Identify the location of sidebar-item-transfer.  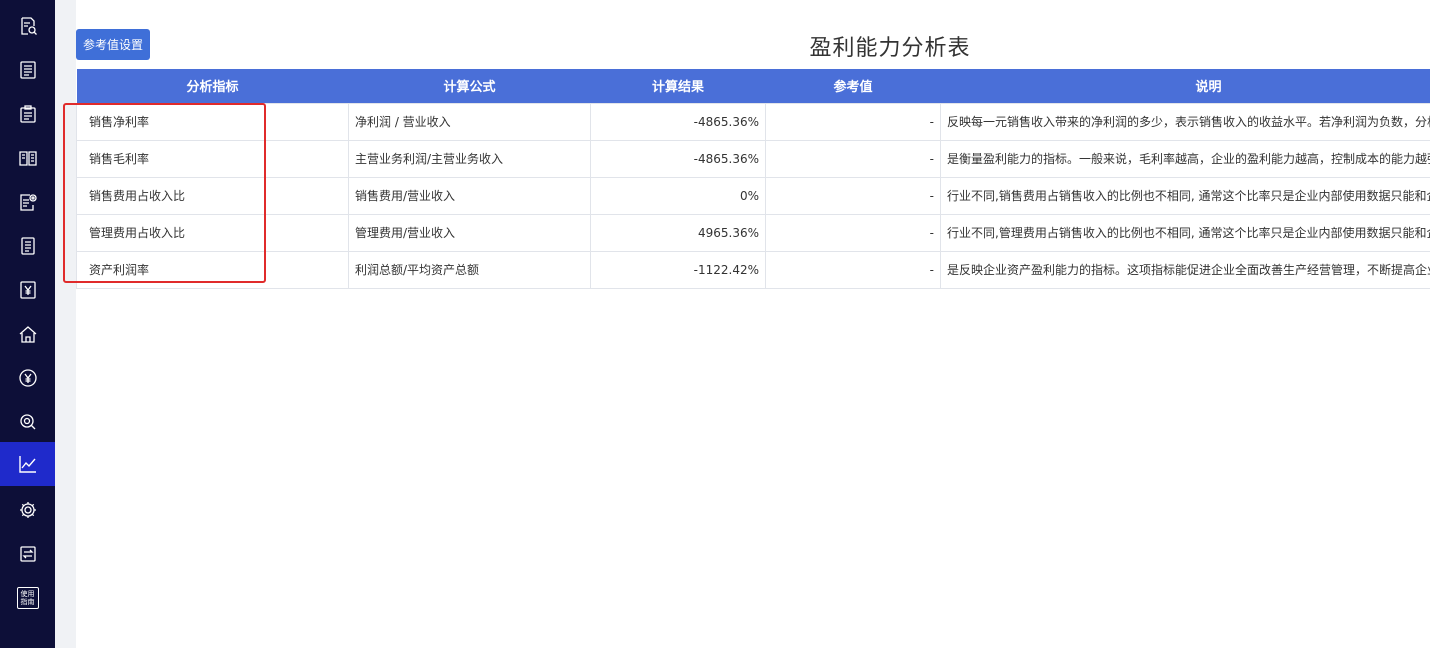
(27, 554).